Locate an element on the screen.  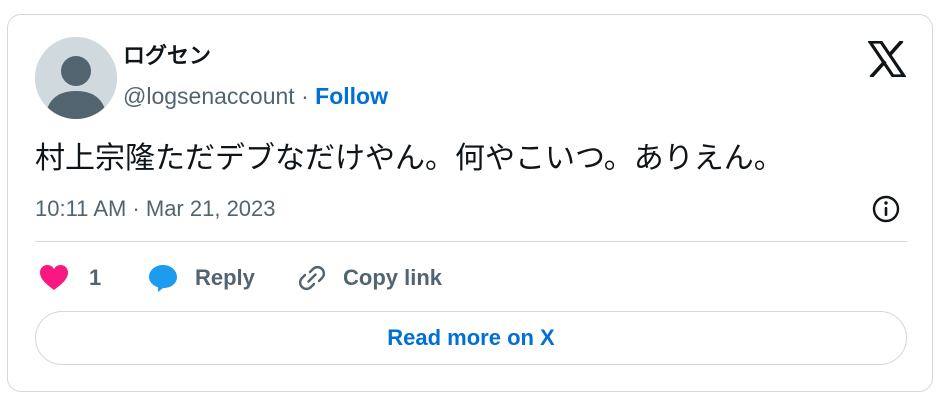
author-handle-row: @logsenaccount · Follow is located at coordinates (255, 96).